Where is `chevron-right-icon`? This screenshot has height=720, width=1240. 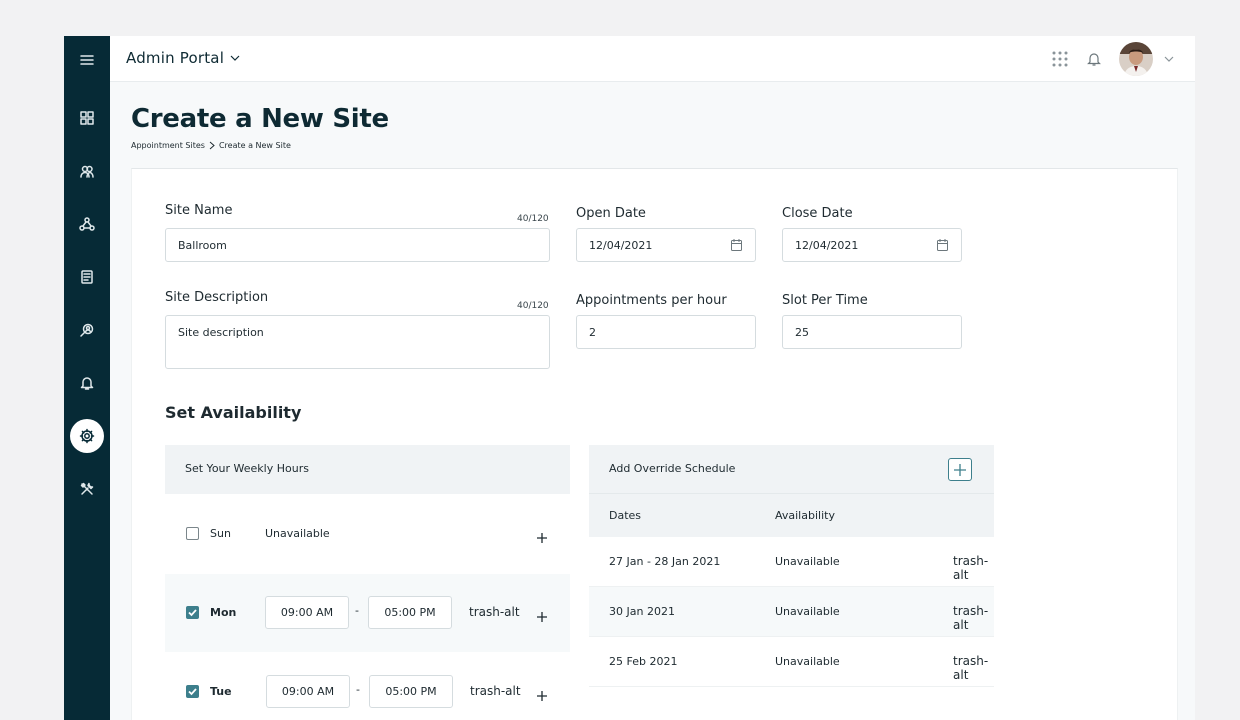
chevron-right-icon is located at coordinates (212, 145).